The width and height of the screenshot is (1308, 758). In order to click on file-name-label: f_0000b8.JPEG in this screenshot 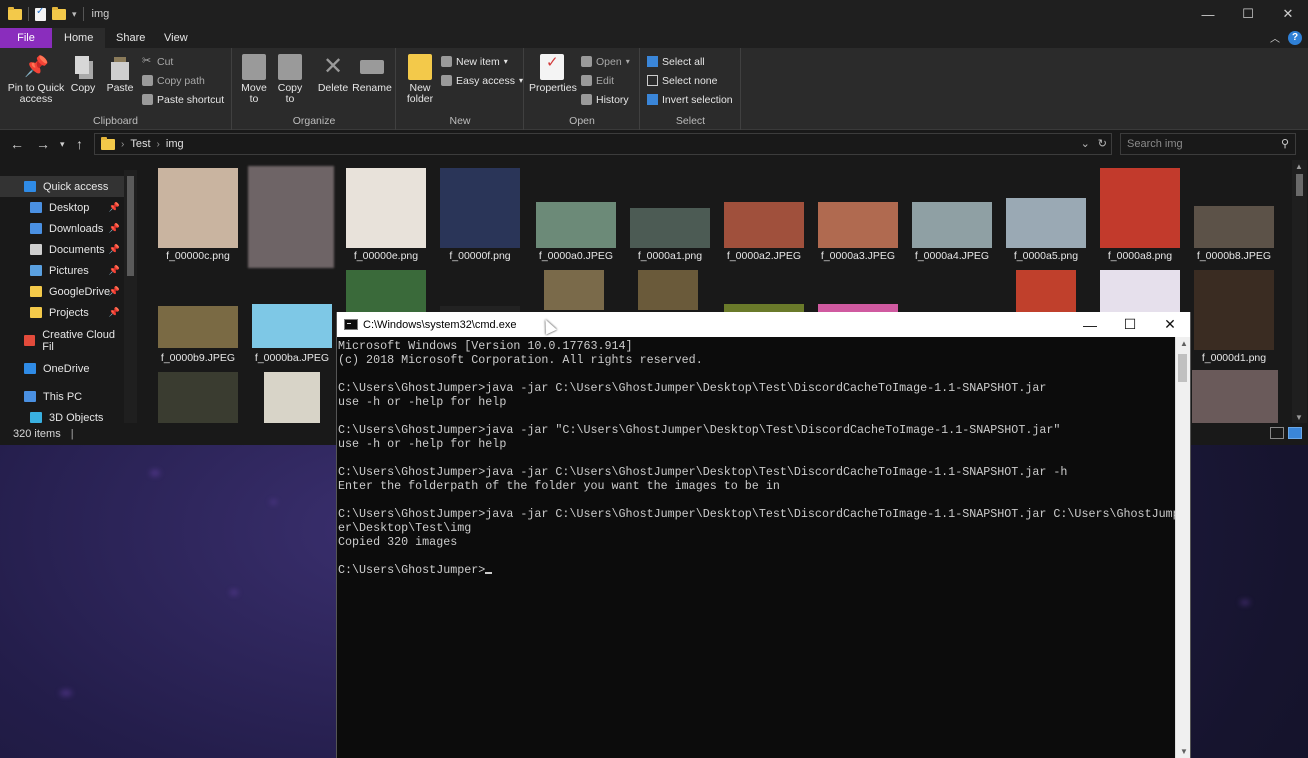, I will do `click(1234, 256)`.